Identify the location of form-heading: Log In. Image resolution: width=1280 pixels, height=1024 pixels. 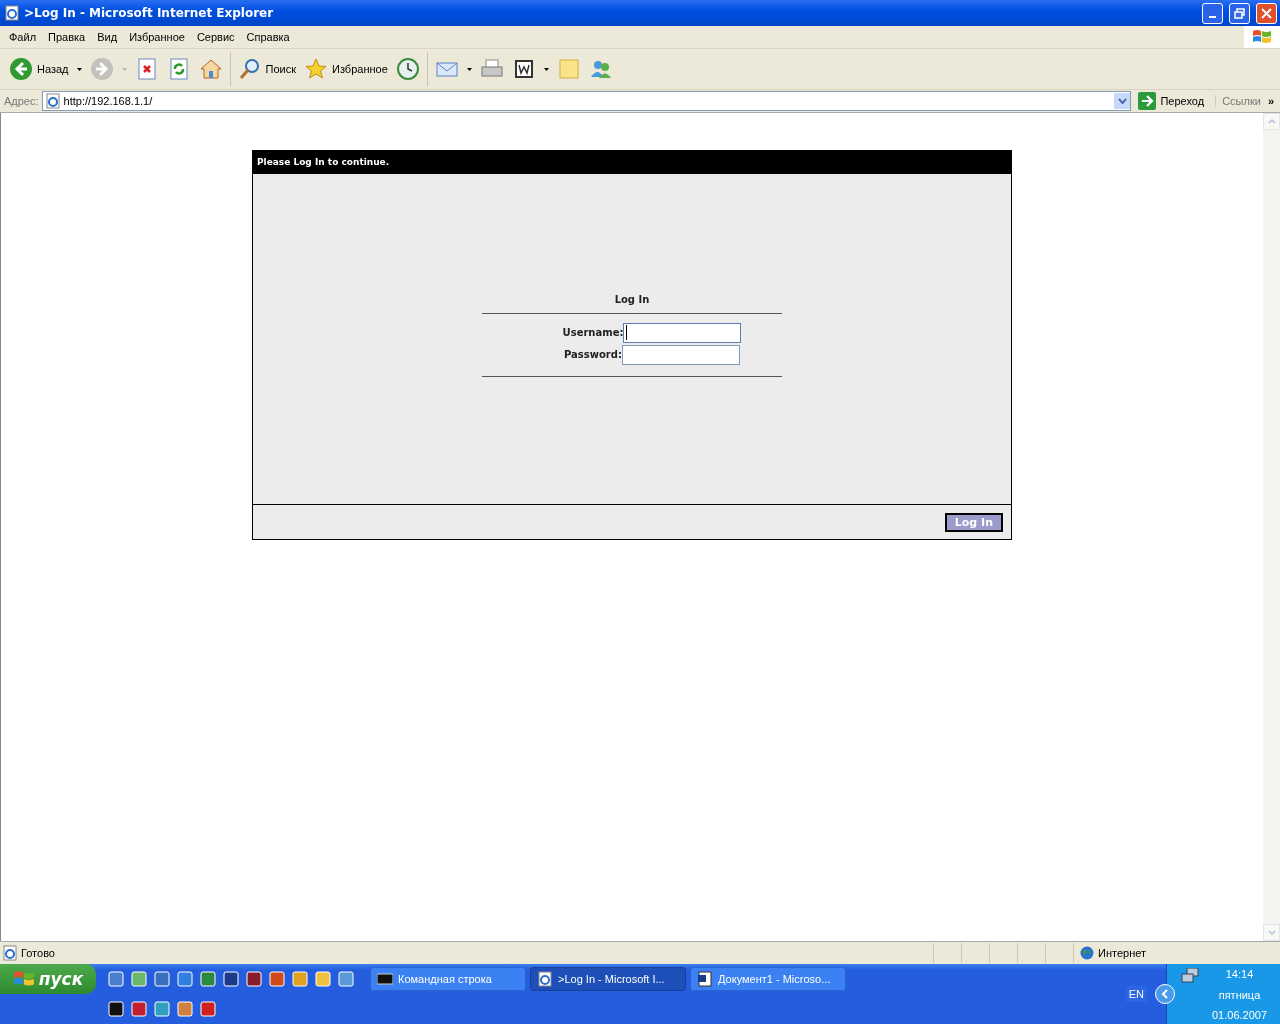
(632, 299).